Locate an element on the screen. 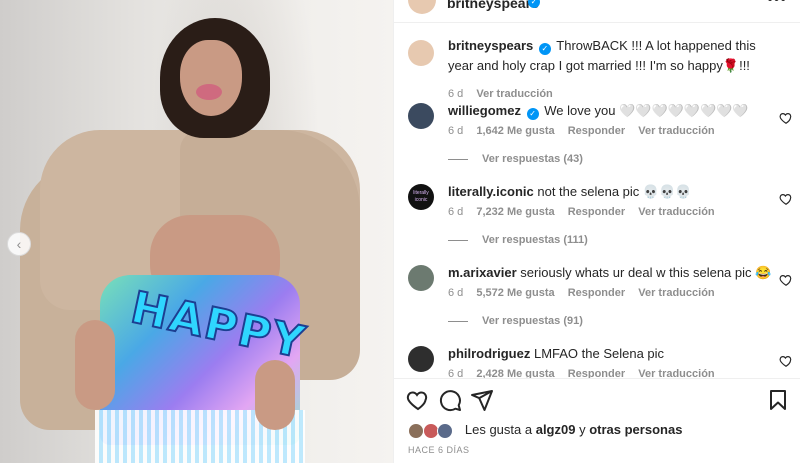  comment-username: m.arixavier is located at coordinates (482, 272).